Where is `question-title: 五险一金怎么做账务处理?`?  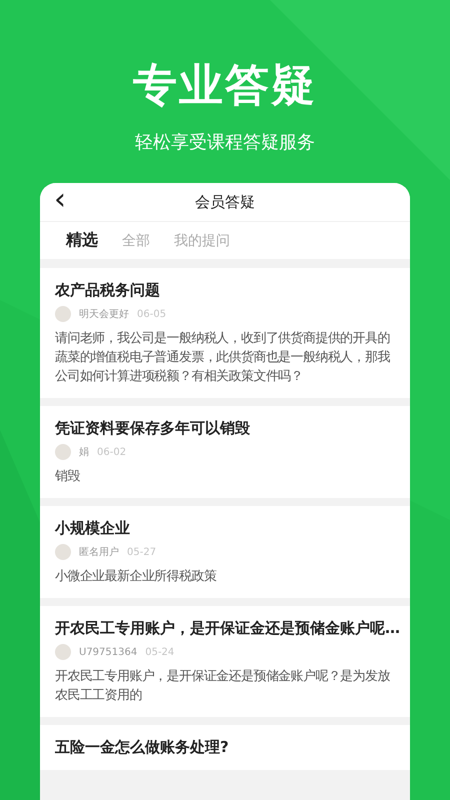 question-title: 五险一金怎么做账务处理? is located at coordinates (142, 747).